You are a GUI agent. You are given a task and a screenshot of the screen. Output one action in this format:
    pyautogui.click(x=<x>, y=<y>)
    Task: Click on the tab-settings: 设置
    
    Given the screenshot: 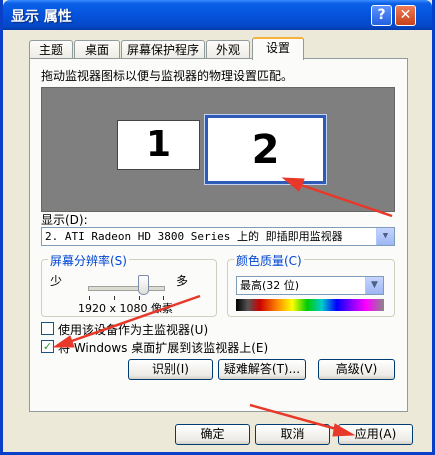 What is the action you would take?
    pyautogui.click(x=278, y=48)
    